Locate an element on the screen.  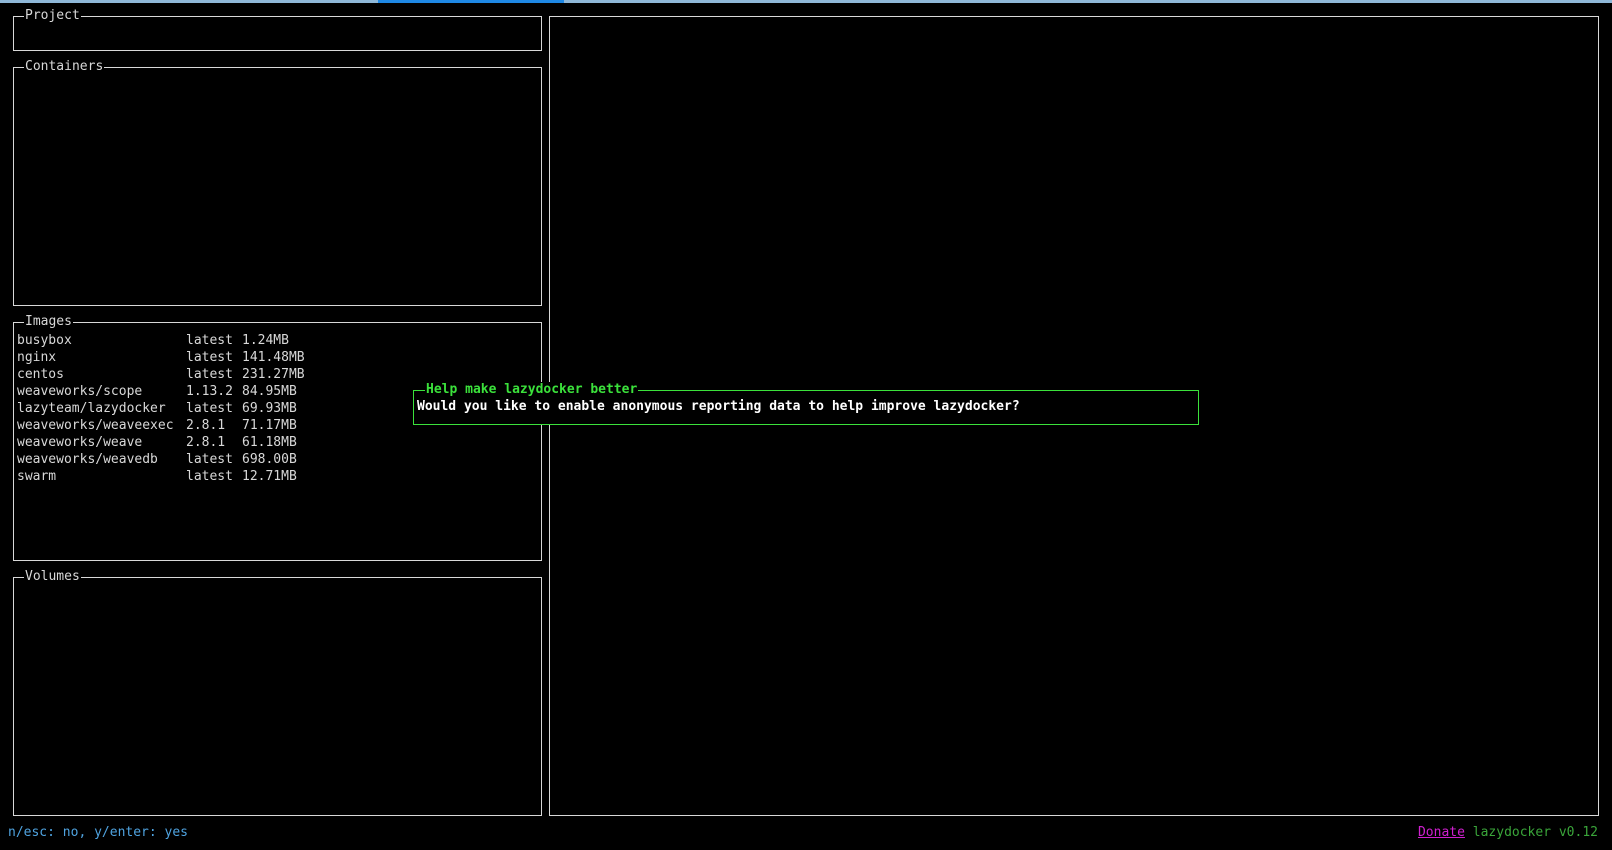
dialog-title: Help make lazydocker better is located at coordinates (532, 390).